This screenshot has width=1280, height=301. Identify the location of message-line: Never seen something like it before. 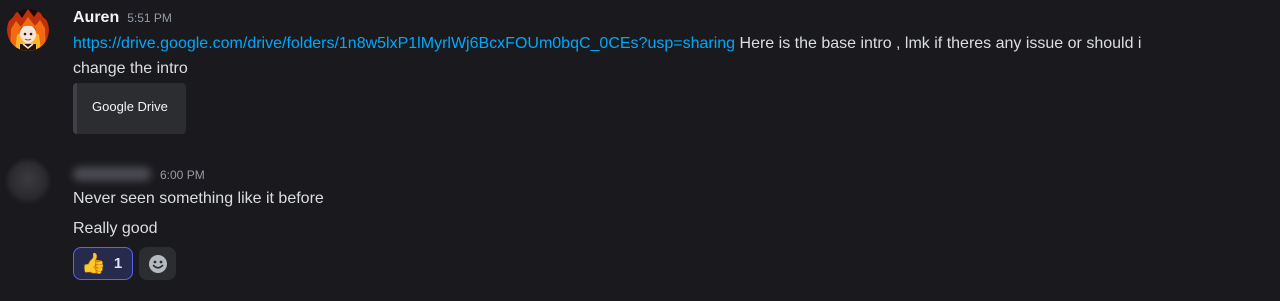
(198, 198).